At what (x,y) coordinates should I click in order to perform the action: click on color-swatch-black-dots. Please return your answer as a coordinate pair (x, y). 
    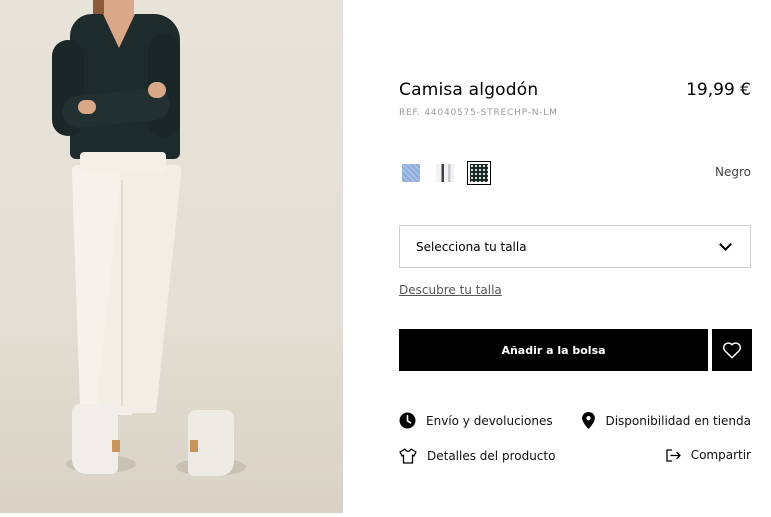
    Looking at the image, I should click on (479, 173).